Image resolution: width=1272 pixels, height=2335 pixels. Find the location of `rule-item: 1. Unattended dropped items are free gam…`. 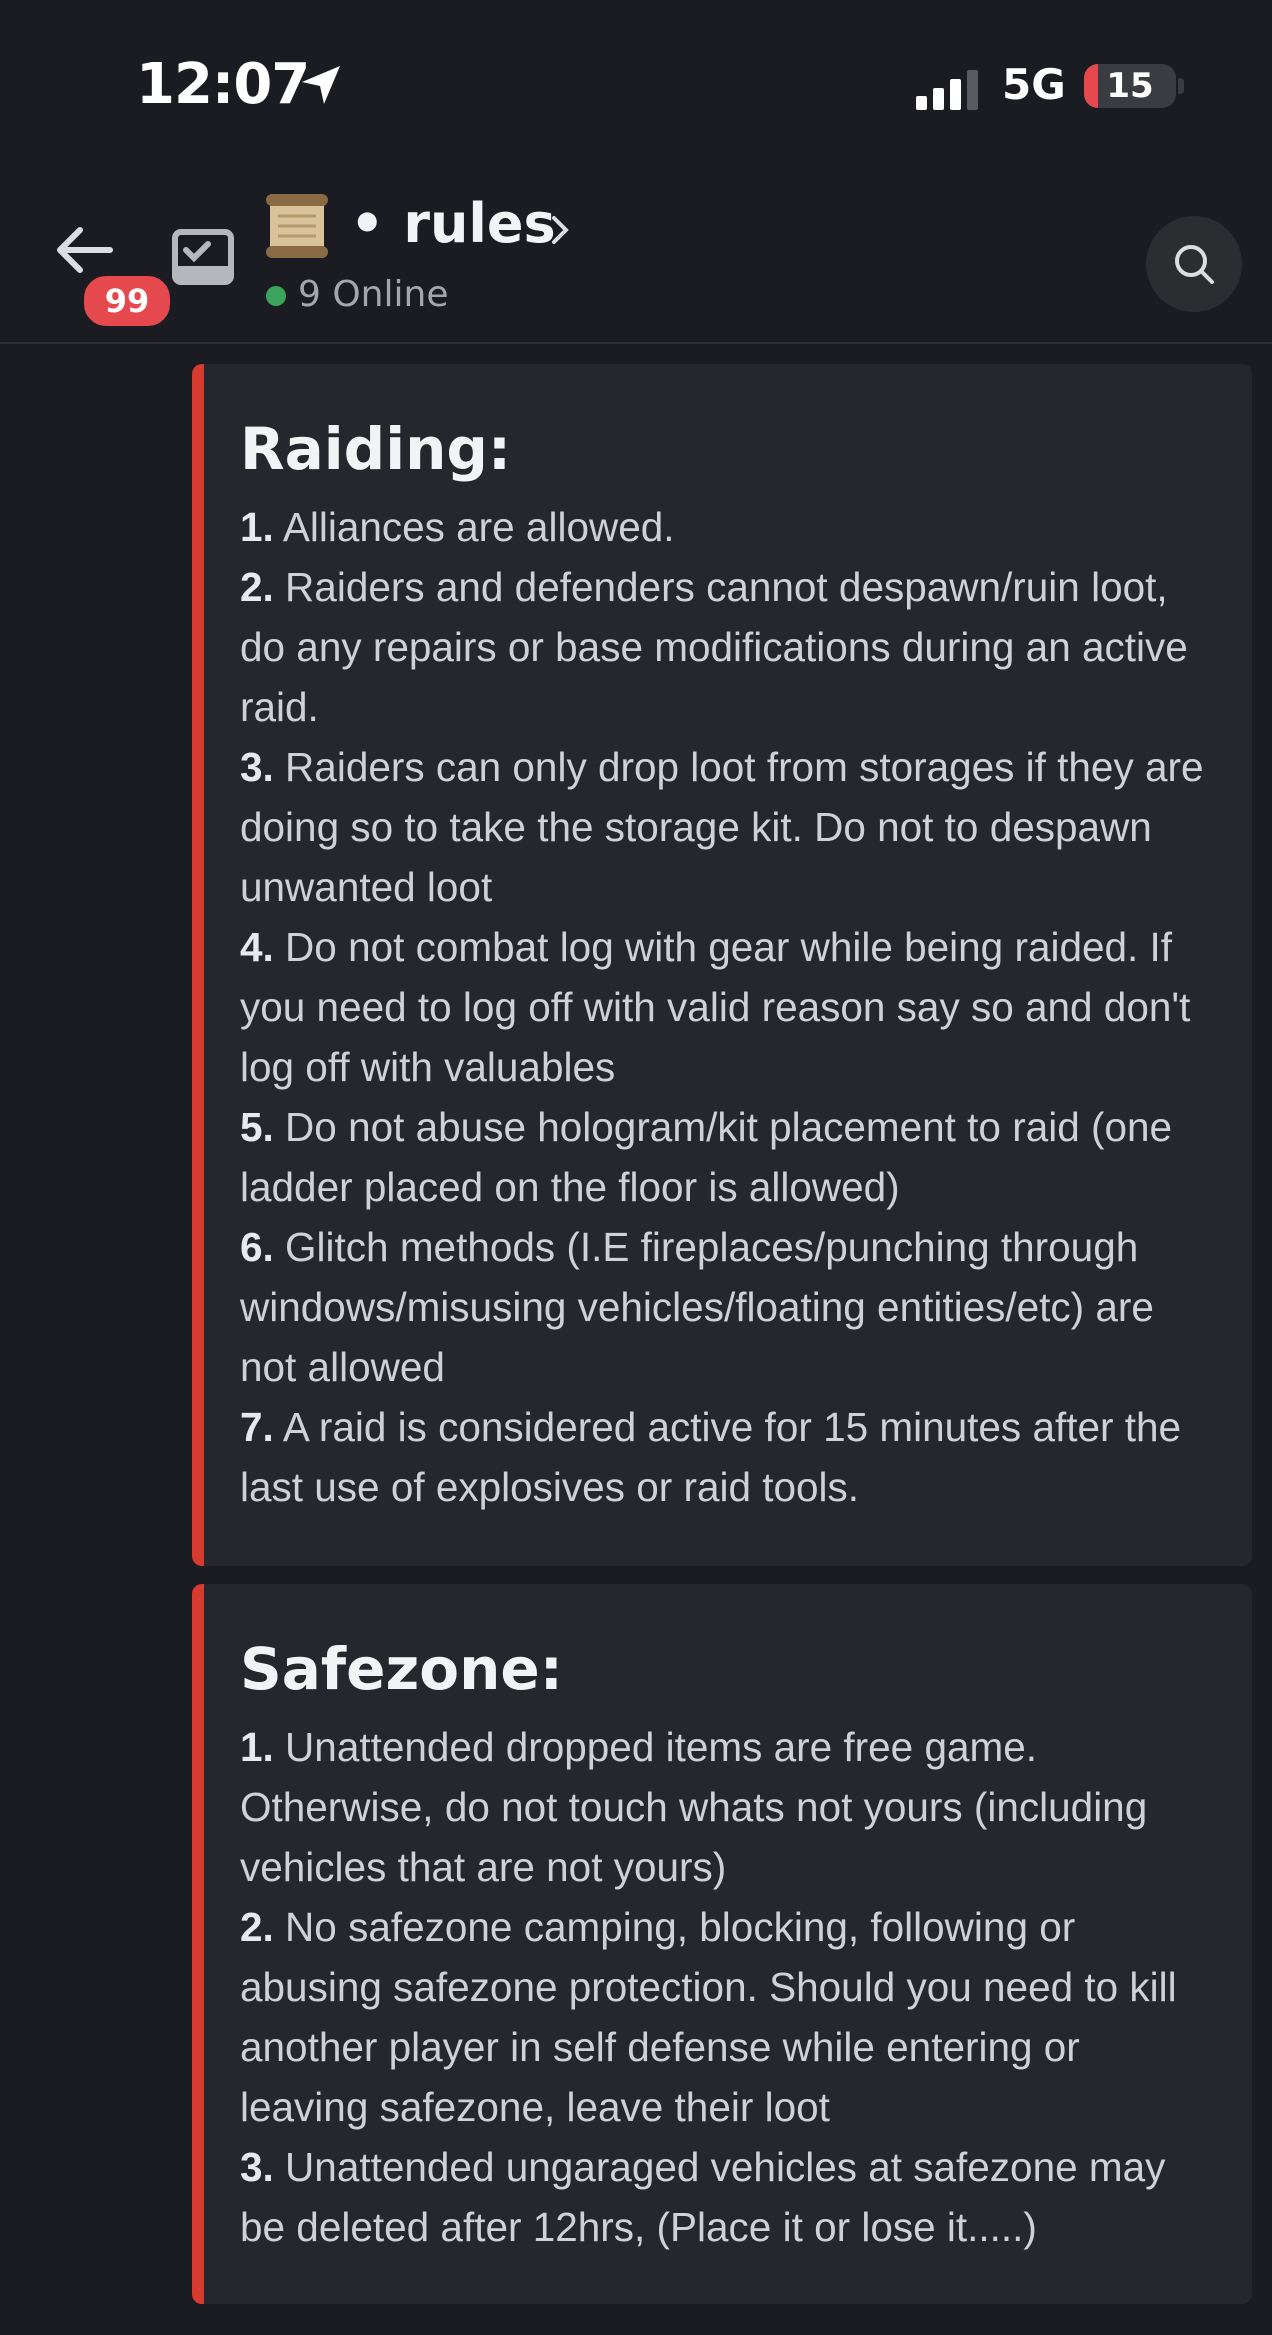

rule-item: 1. Unattended dropped items are free gam… is located at coordinates (694, 1806).